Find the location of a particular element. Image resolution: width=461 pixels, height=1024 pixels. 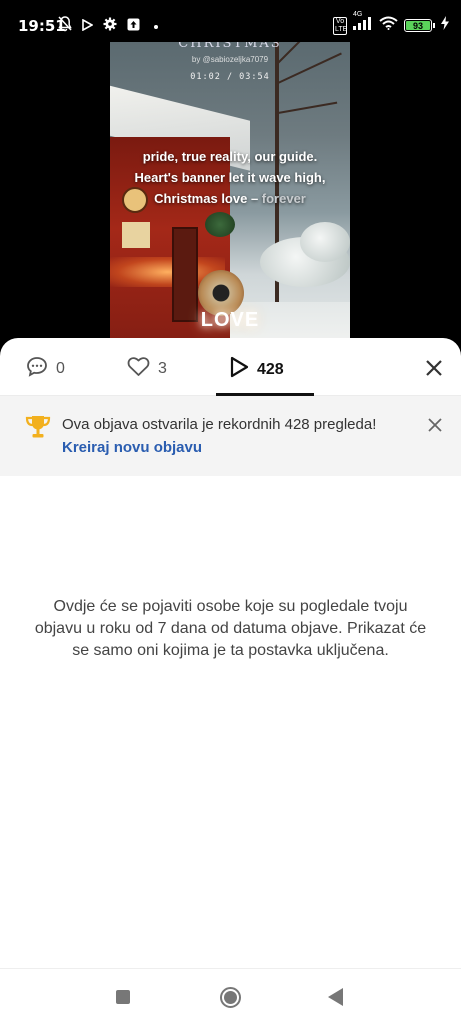

status-right-icons: Vo LTE 4G 93 is located at coordinates (391, 23).